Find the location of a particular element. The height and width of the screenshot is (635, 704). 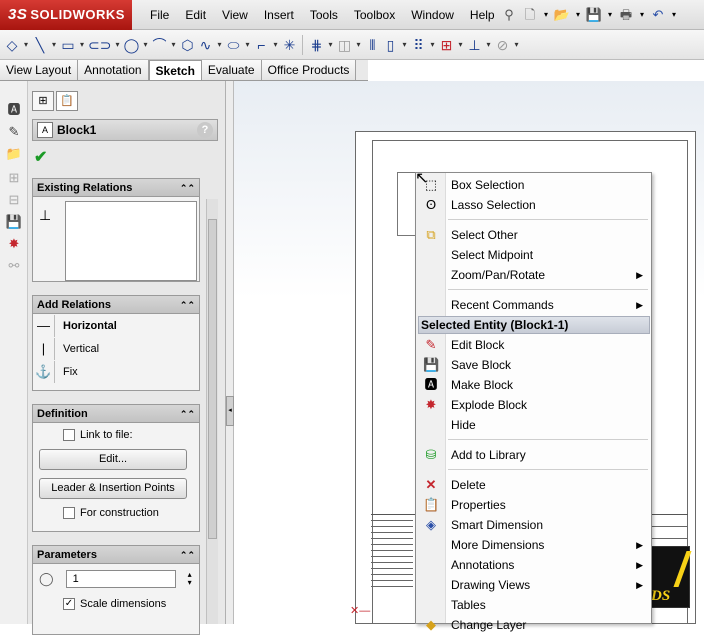

circle-icon: ◯ is located at coordinates (131, 45).